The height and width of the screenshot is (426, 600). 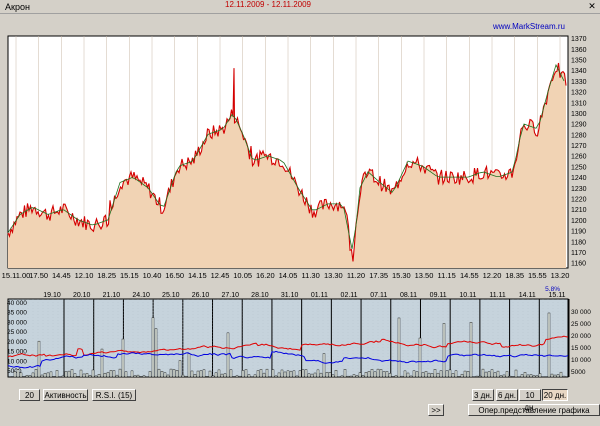 What do you see at coordinates (106, 275) in the screenshot?
I see `price-x-tick: 18.25` at bounding box center [106, 275].